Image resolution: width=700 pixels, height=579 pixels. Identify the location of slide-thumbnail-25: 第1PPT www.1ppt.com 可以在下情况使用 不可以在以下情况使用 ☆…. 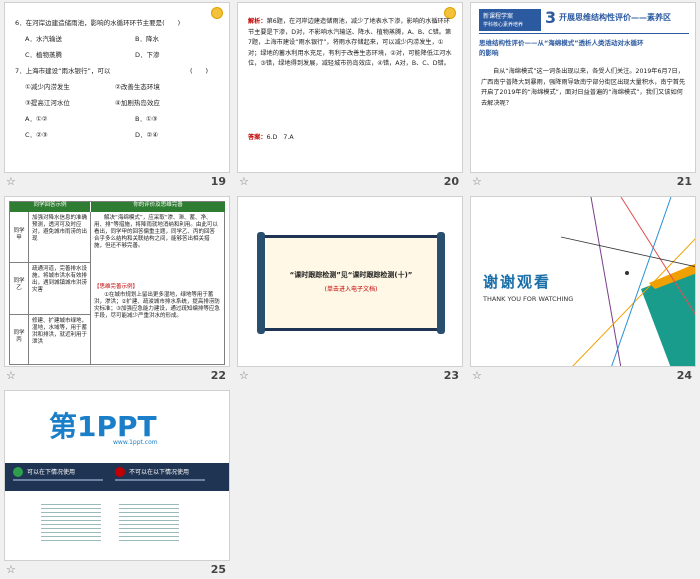
(117, 484).